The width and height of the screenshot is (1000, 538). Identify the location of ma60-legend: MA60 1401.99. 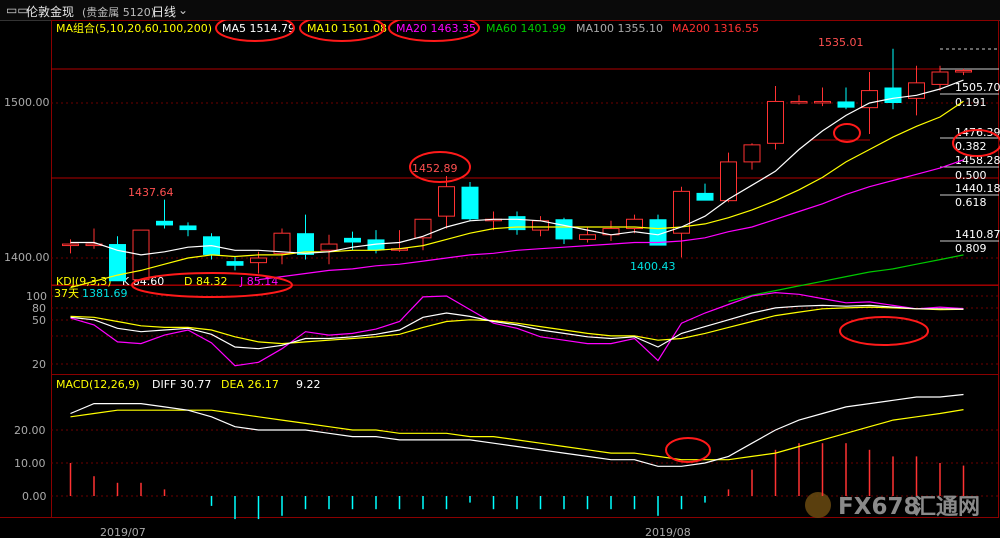
(526, 28).